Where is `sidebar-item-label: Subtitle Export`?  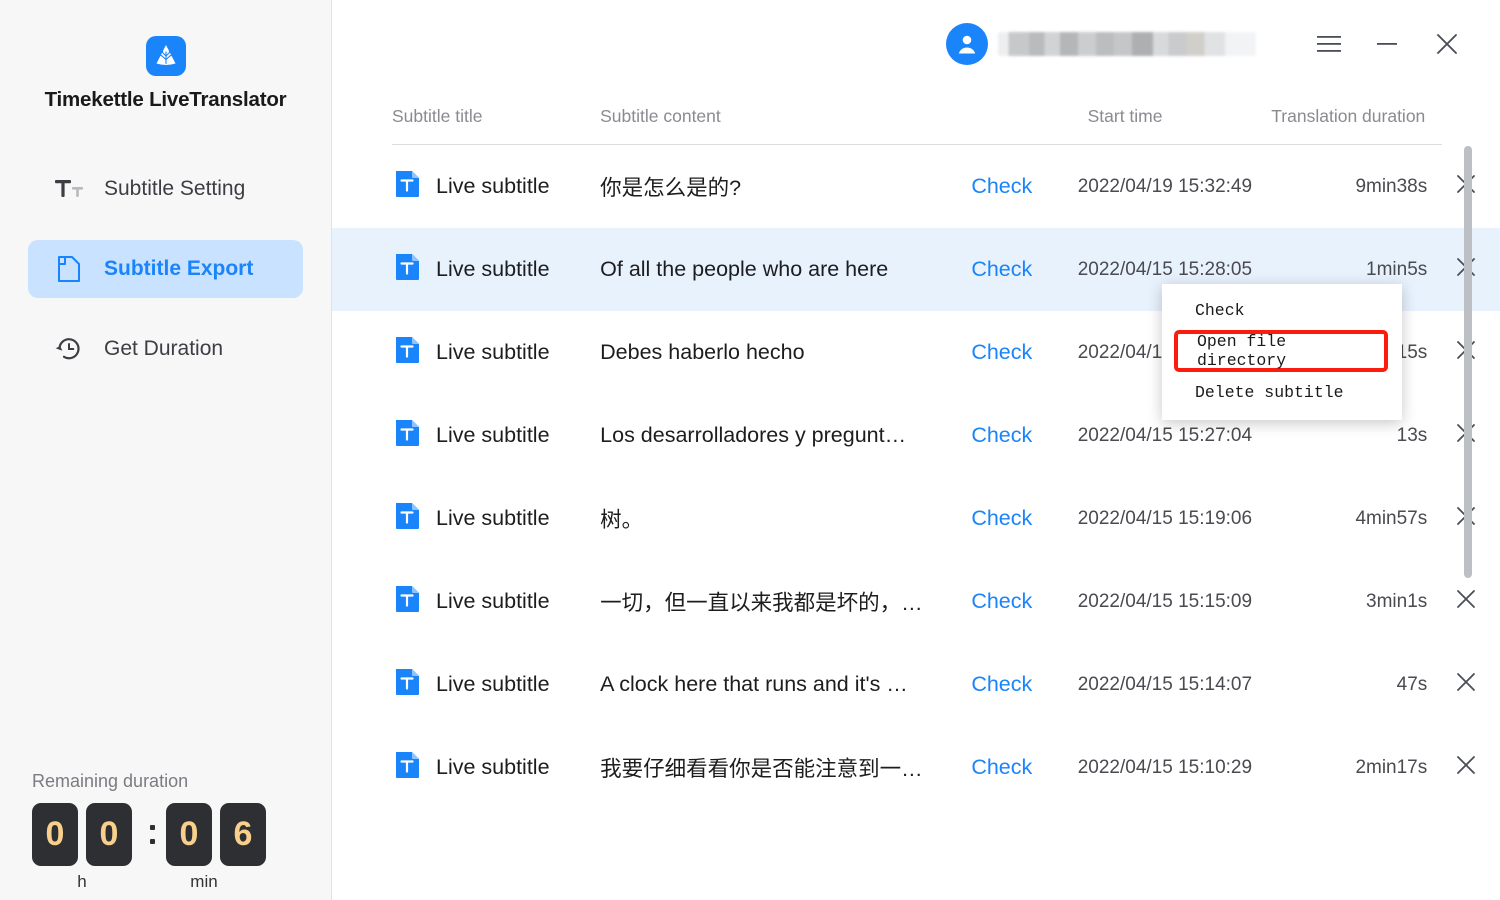 sidebar-item-label: Subtitle Export is located at coordinates (179, 268).